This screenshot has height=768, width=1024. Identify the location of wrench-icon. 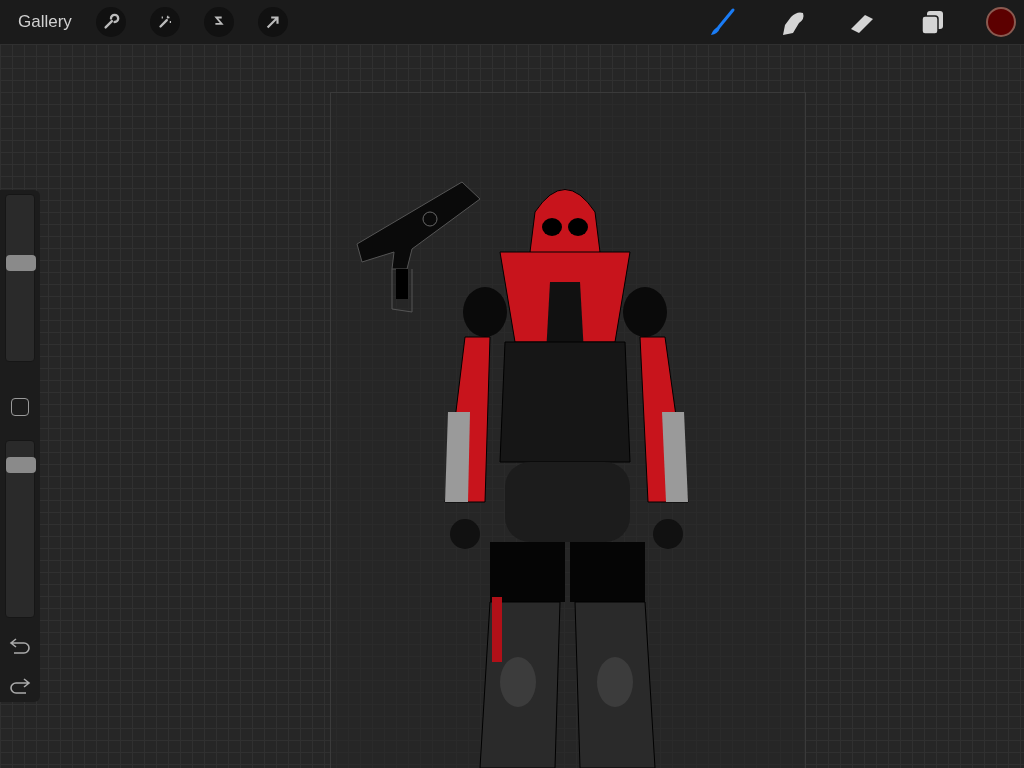
(110, 22).